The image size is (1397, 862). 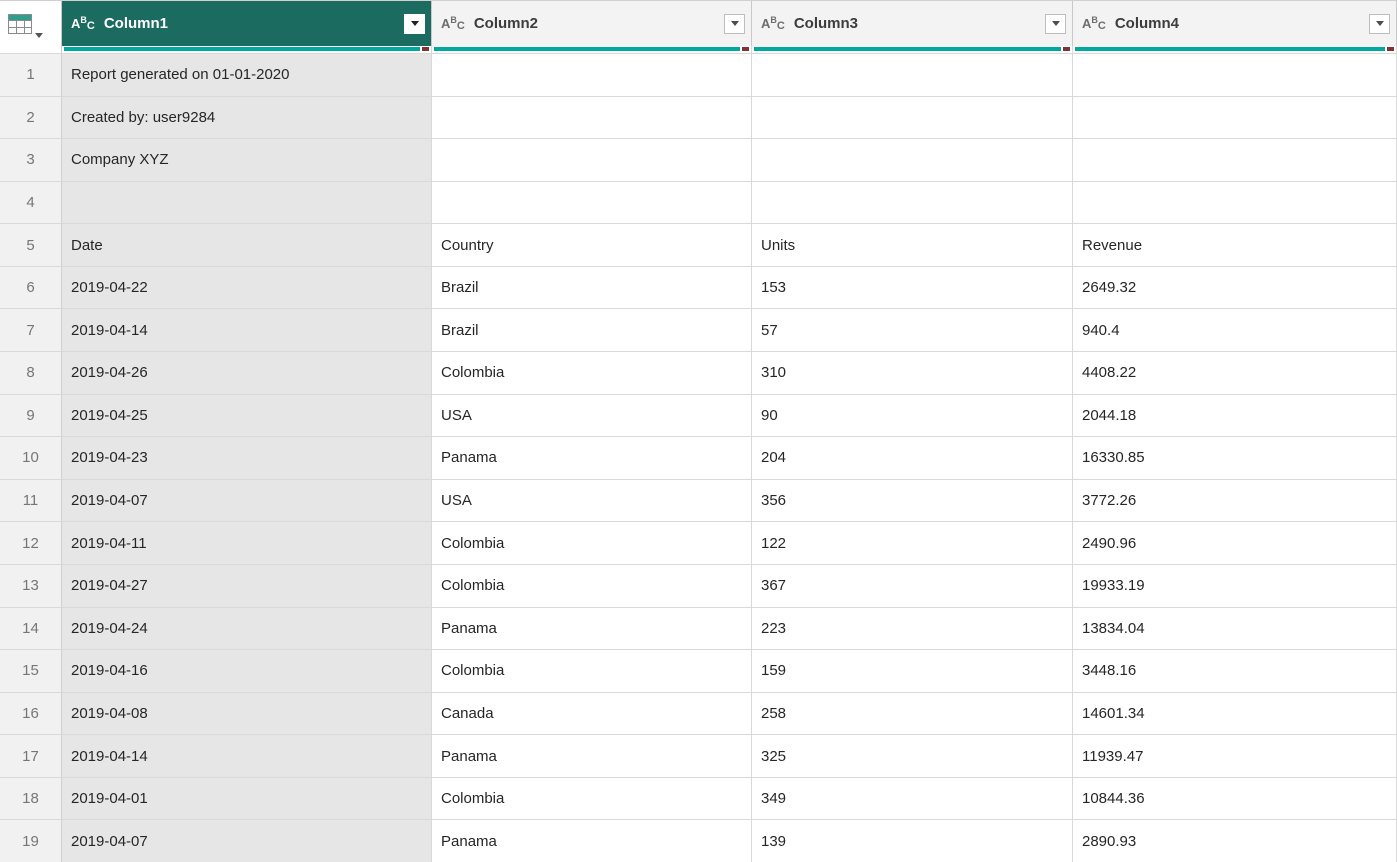 What do you see at coordinates (31, 245) in the screenshot?
I see `row-number: 5` at bounding box center [31, 245].